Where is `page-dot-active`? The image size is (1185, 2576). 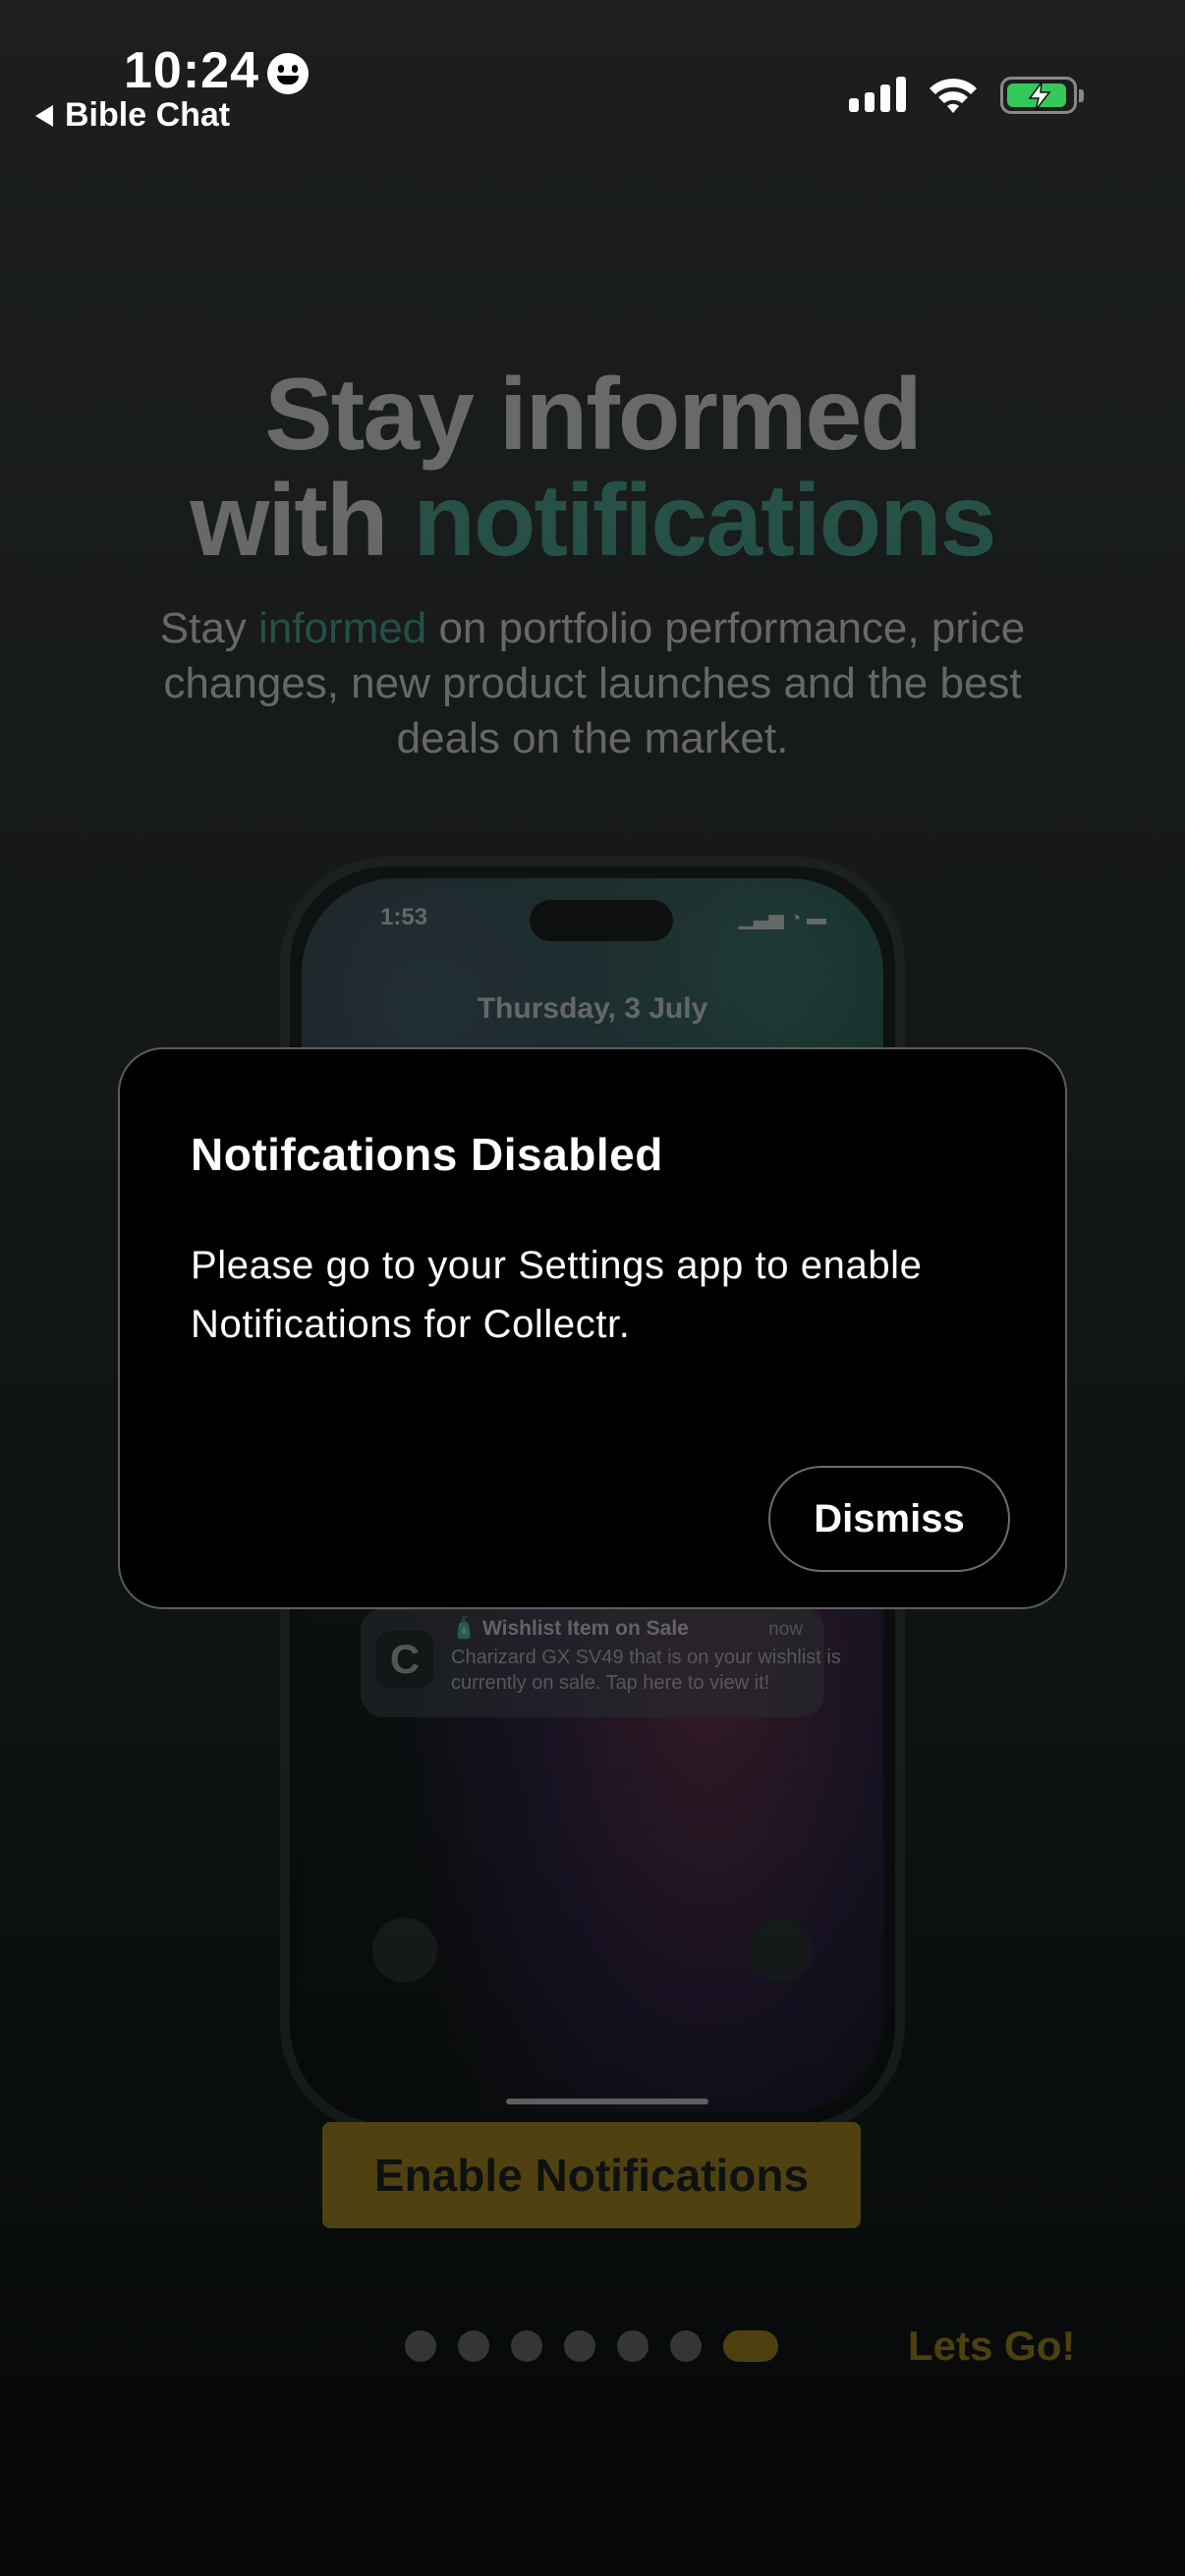 page-dot-active is located at coordinates (751, 2346).